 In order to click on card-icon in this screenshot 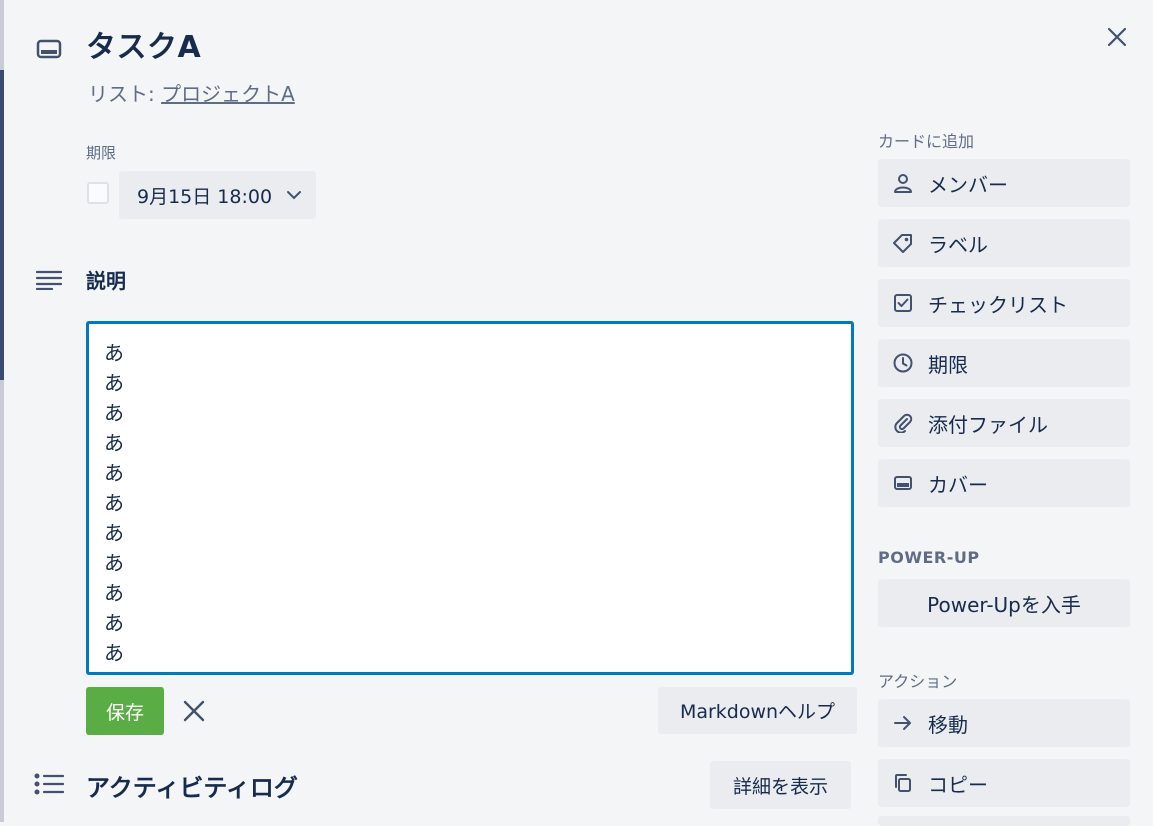, I will do `click(49, 49)`.